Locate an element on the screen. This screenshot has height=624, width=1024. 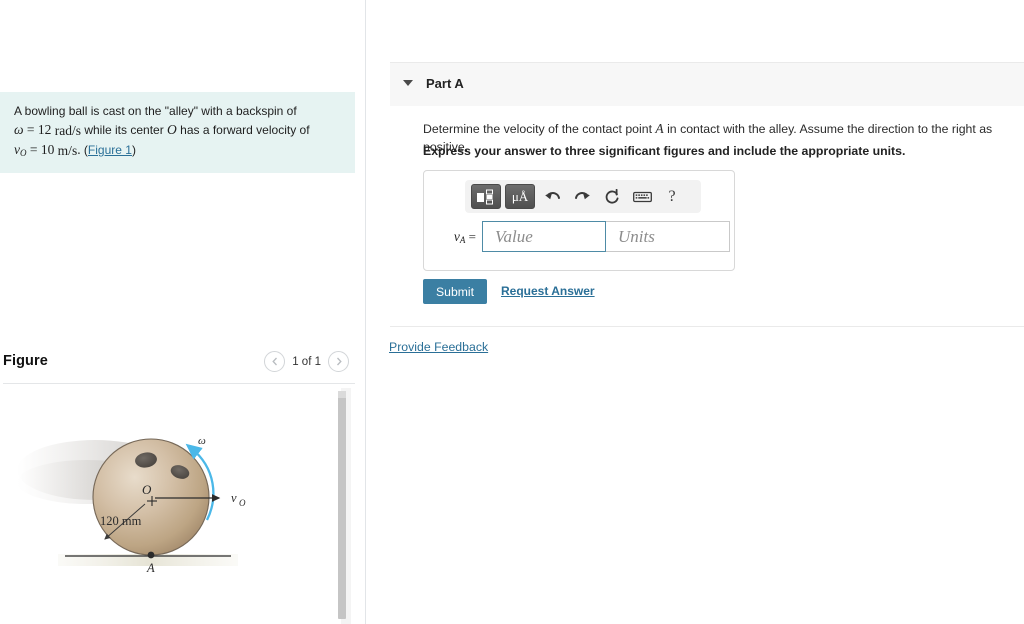
bowling-ball-figure: ω O v O 120 mm A is located at coordinates (131, 505).